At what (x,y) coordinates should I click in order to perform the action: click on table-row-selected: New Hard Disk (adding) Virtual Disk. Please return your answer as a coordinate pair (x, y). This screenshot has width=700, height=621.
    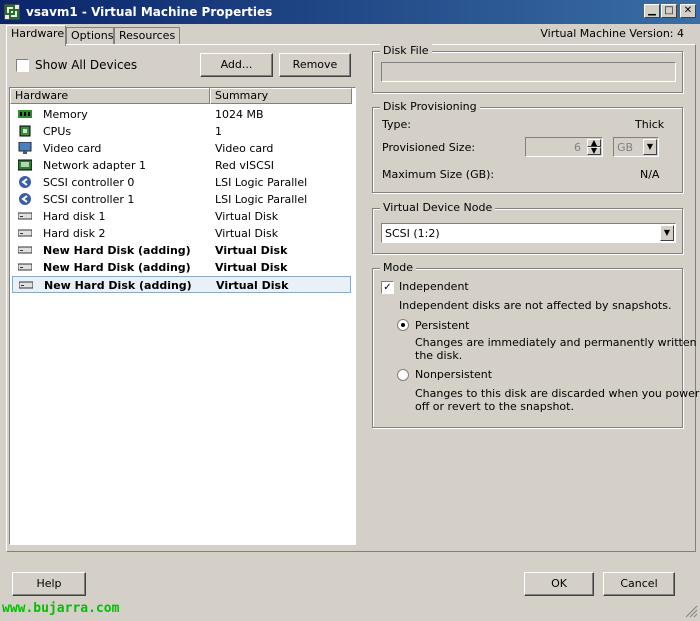
    Looking at the image, I should click on (181, 284).